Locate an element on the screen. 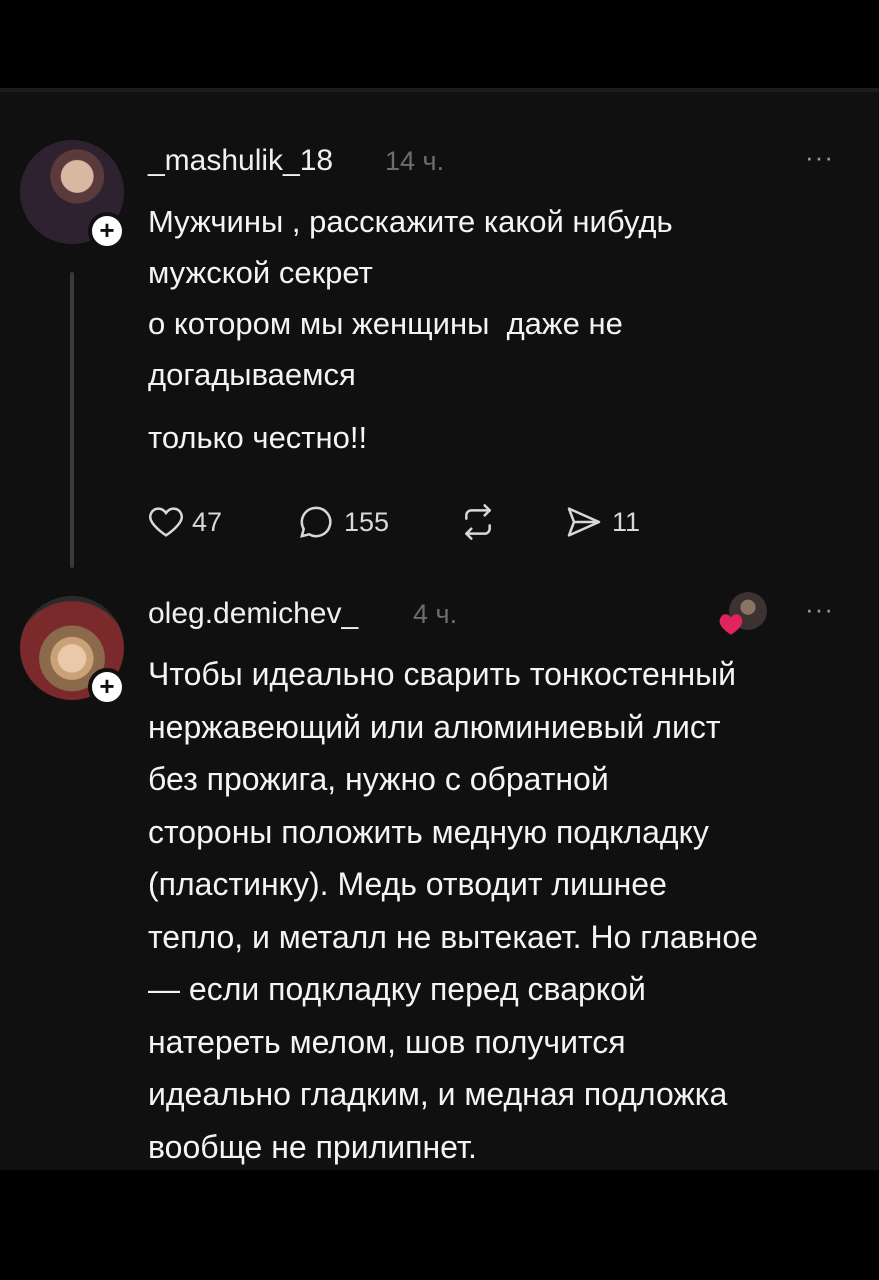 Image resolution: width=879 pixels, height=1280 pixels. comment-bubble-icon is located at coordinates (316, 522).